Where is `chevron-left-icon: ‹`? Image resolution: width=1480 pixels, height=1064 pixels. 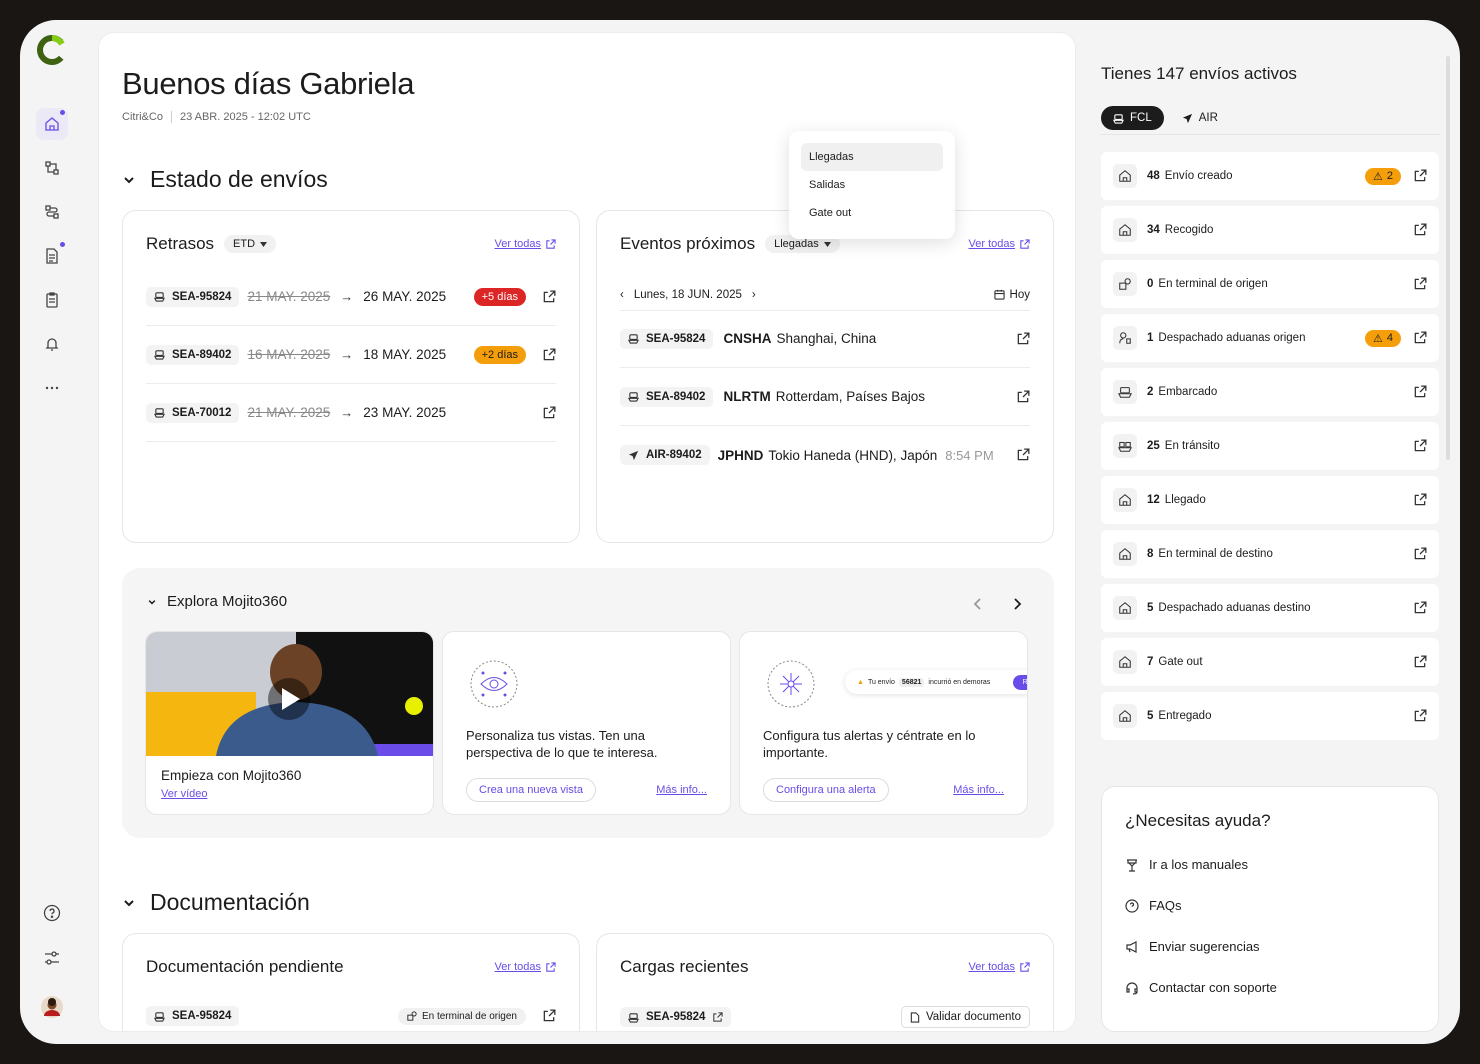 chevron-left-icon: ‹ is located at coordinates (622, 295).